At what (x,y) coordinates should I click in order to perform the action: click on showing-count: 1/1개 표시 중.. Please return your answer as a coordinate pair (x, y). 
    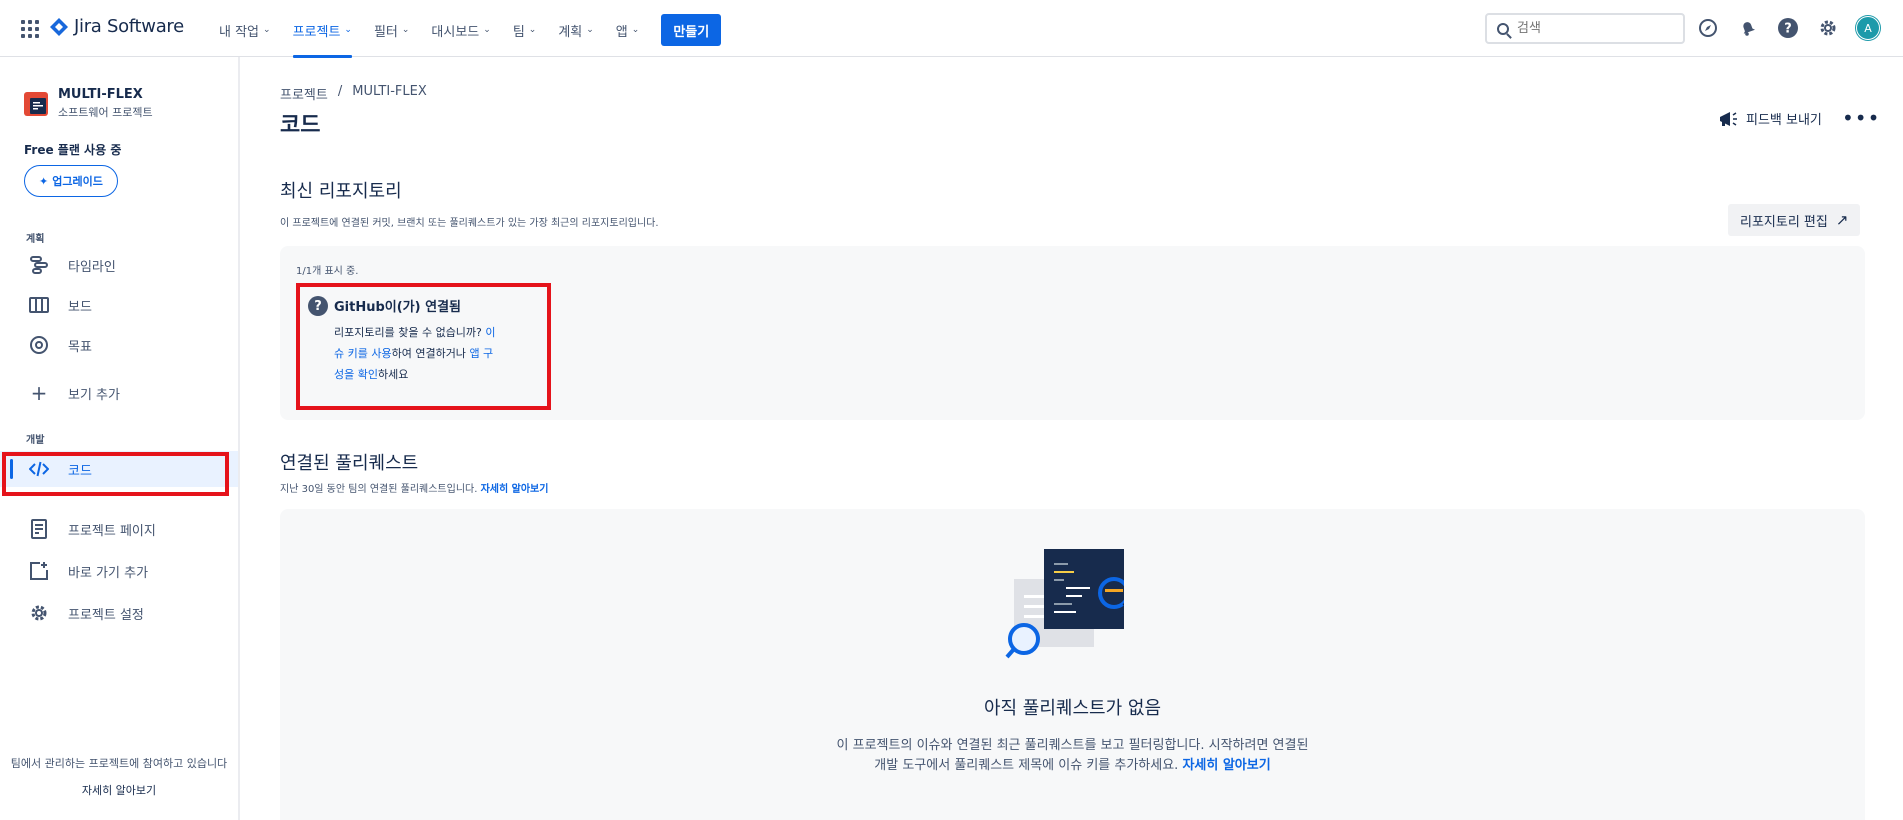
    Looking at the image, I should click on (327, 271).